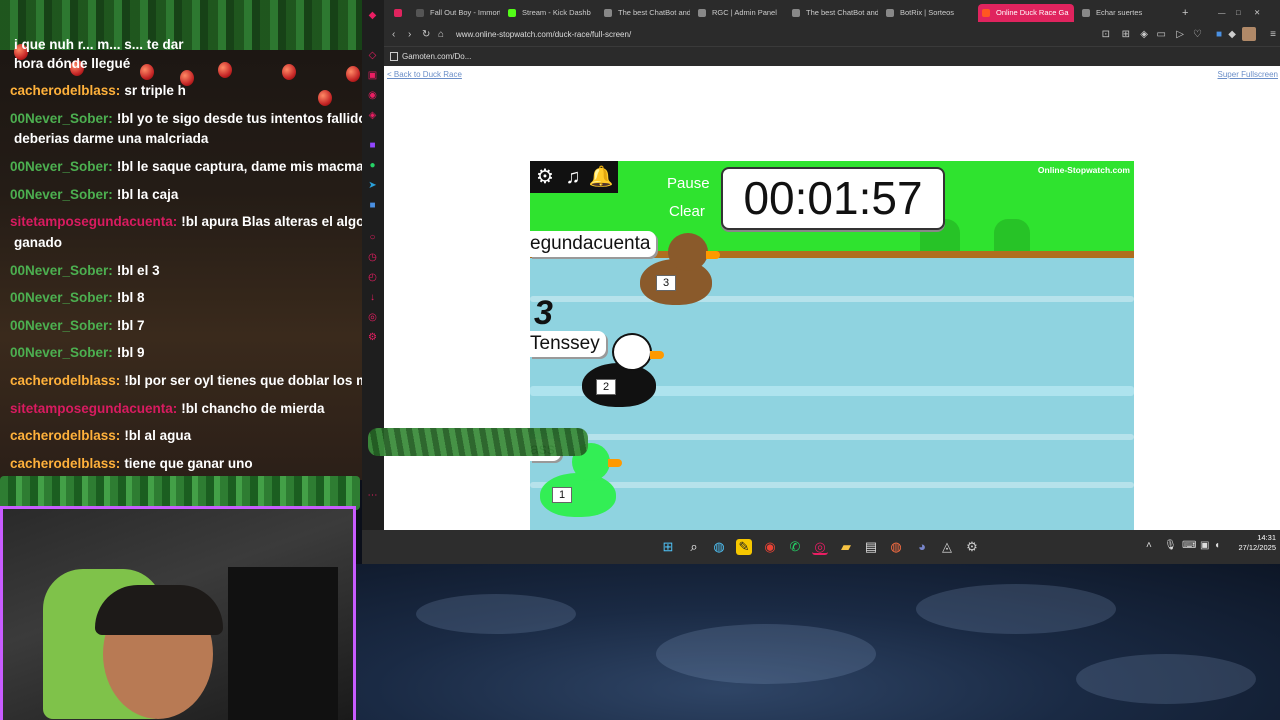 The image size is (1280, 720). Describe the element at coordinates (795, 547) in the screenshot. I see `whatsapp-icon: ✆` at that location.